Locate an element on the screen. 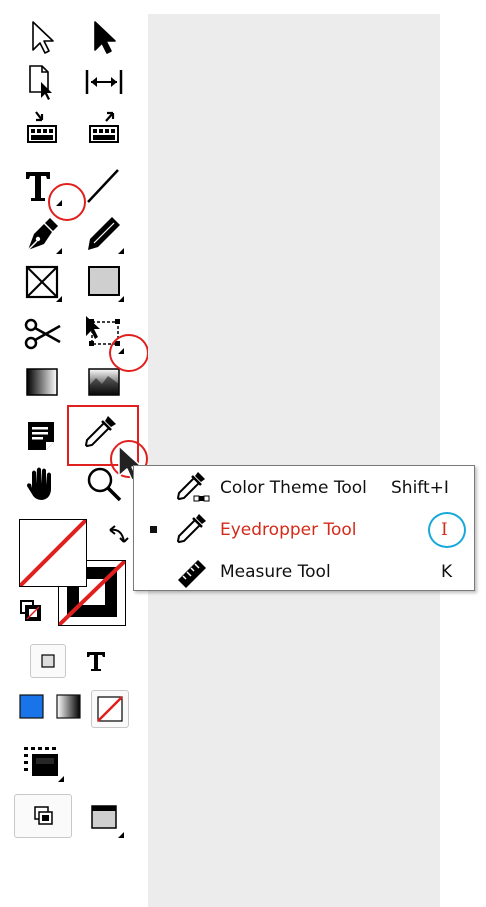  selected-bullet-icon is located at coordinates (153, 529).